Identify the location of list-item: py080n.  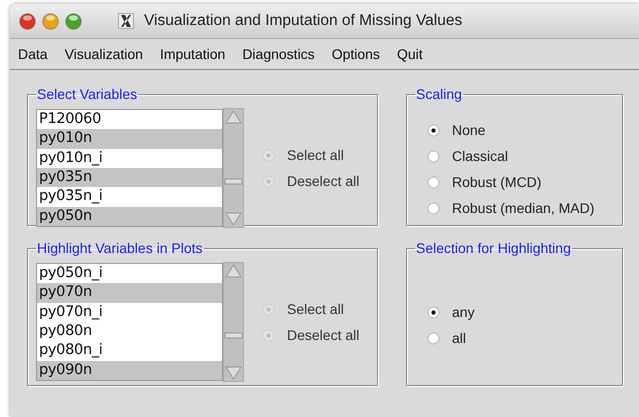
(129, 332).